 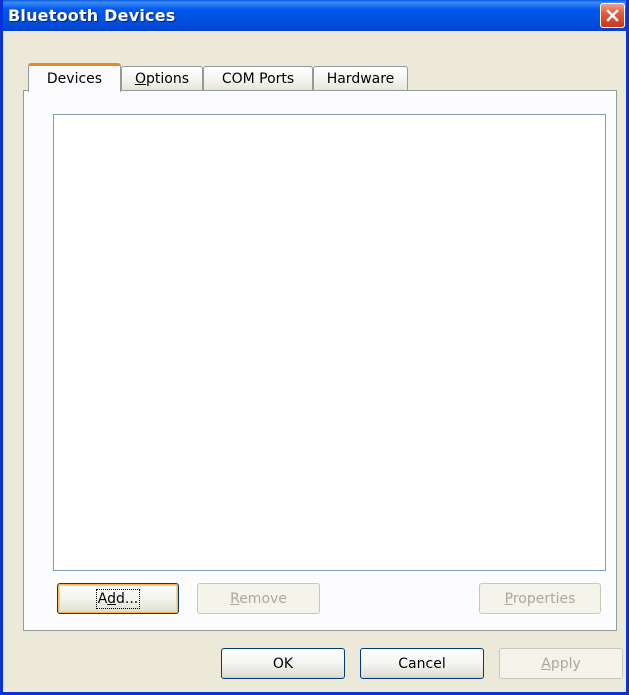 I want to click on remove-button-label: Remove, so click(x=258, y=598).